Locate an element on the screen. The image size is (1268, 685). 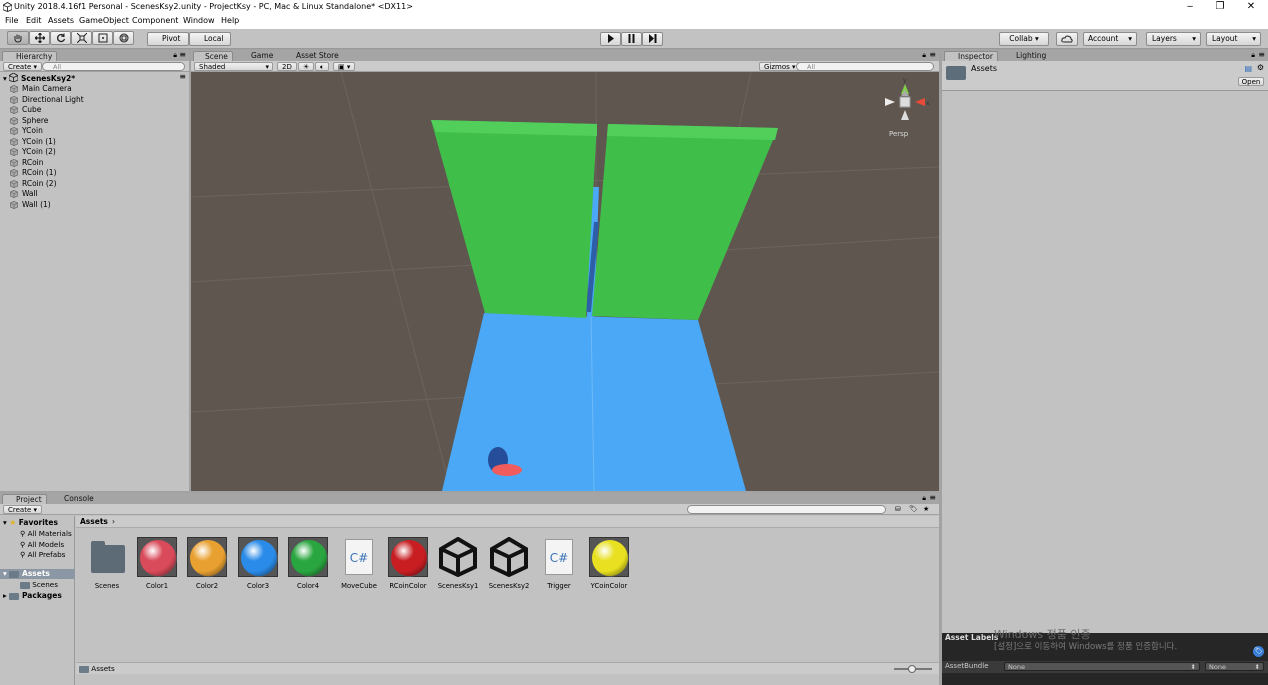
minimize-button: ‒ is located at coordinates (1190, 6).